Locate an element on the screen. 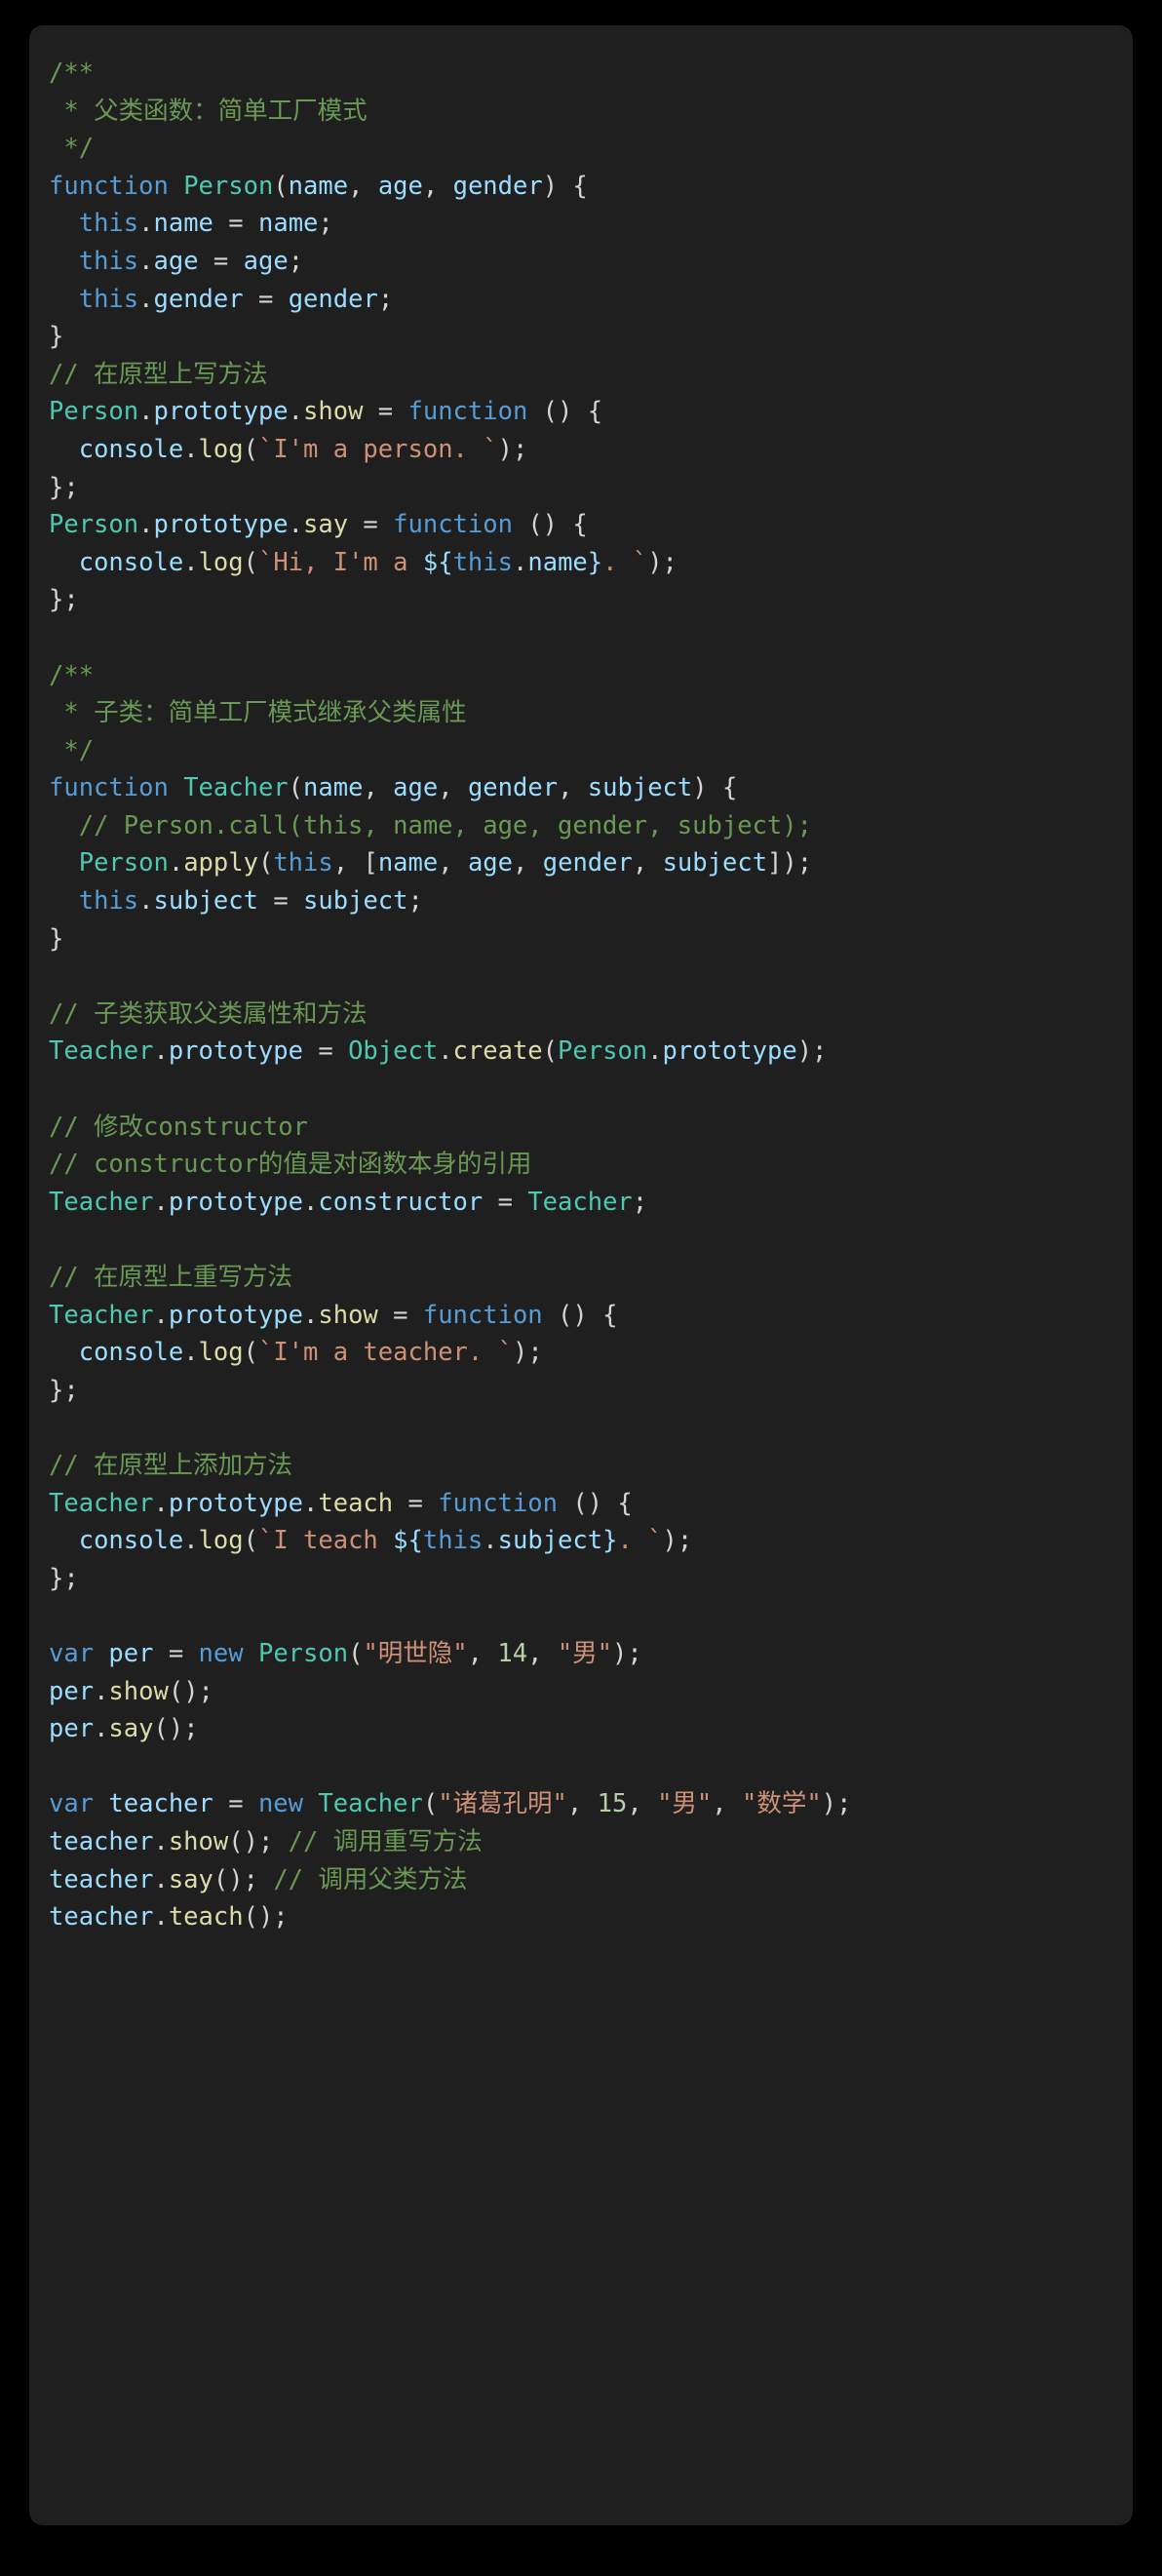 The height and width of the screenshot is (2576, 1162). code-token: // 在原型上添加方法 is located at coordinates (171, 1465).